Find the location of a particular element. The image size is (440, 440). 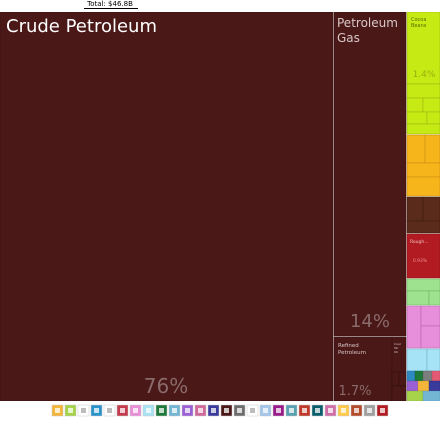

value-rough-wood: 0.93% is located at coordinates (420, 261).